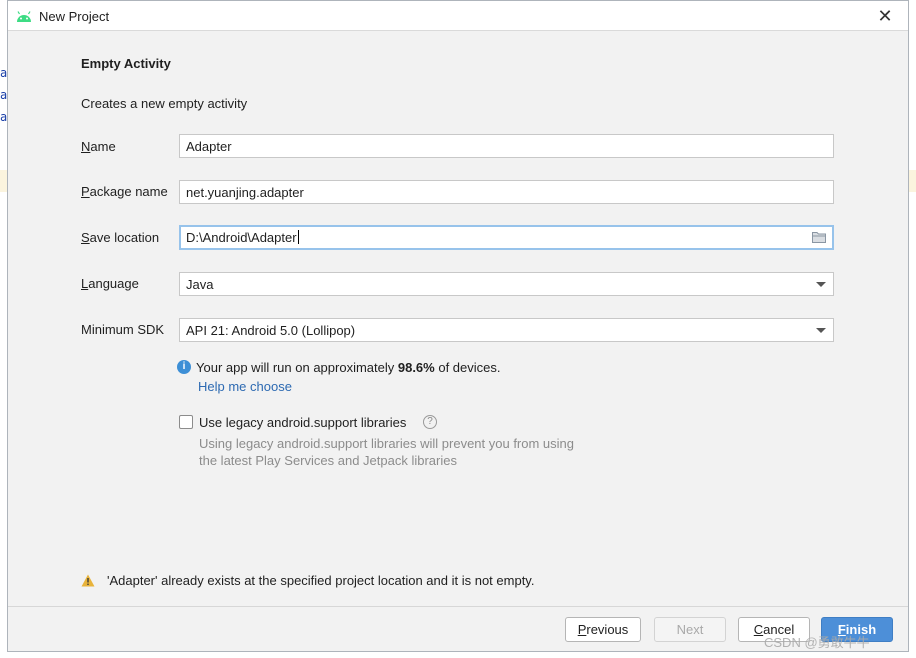 The height and width of the screenshot is (658, 916). What do you see at coordinates (298, 237) in the screenshot?
I see `text-caret` at bounding box center [298, 237].